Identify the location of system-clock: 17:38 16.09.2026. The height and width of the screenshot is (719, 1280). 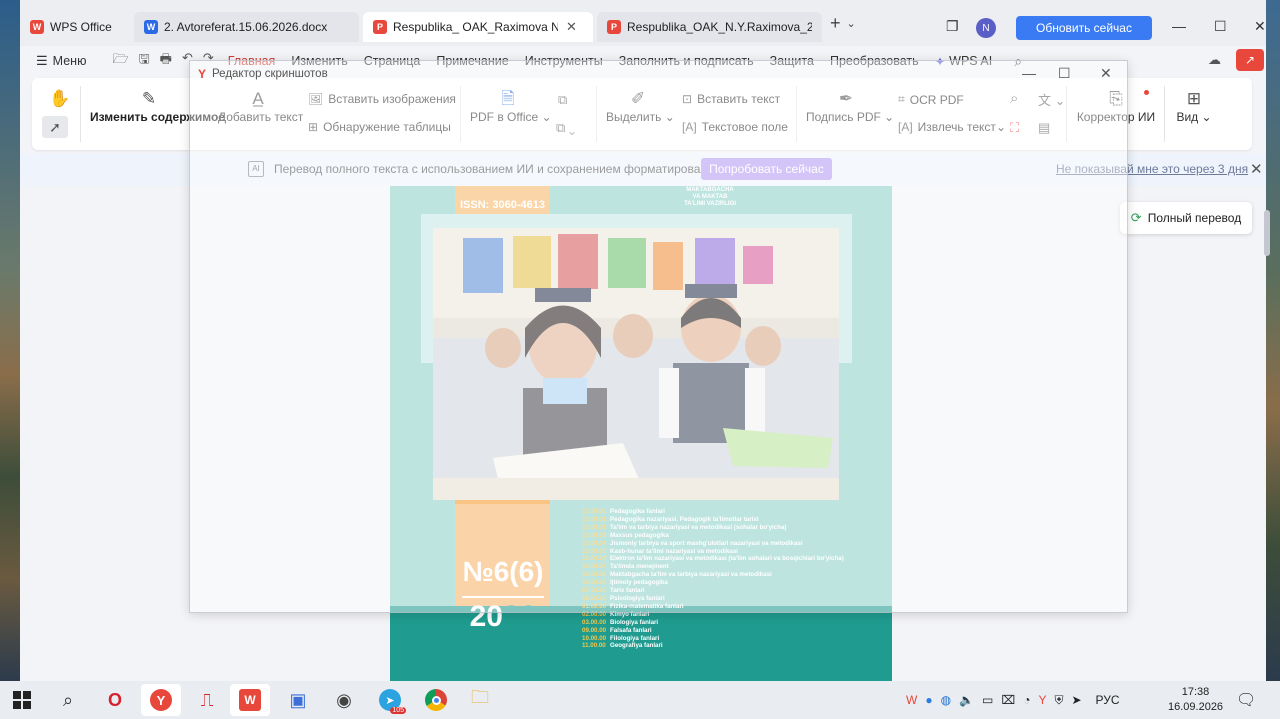
(1195, 700).